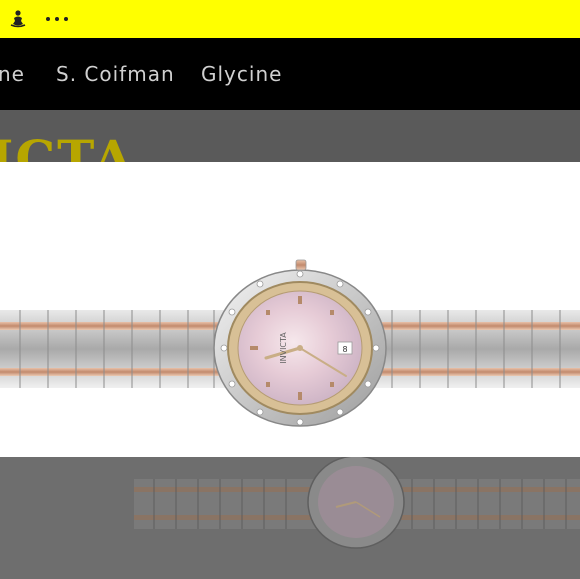 The height and width of the screenshot is (579, 580). I want to click on brand-title: ICTA, so click(67, 146).